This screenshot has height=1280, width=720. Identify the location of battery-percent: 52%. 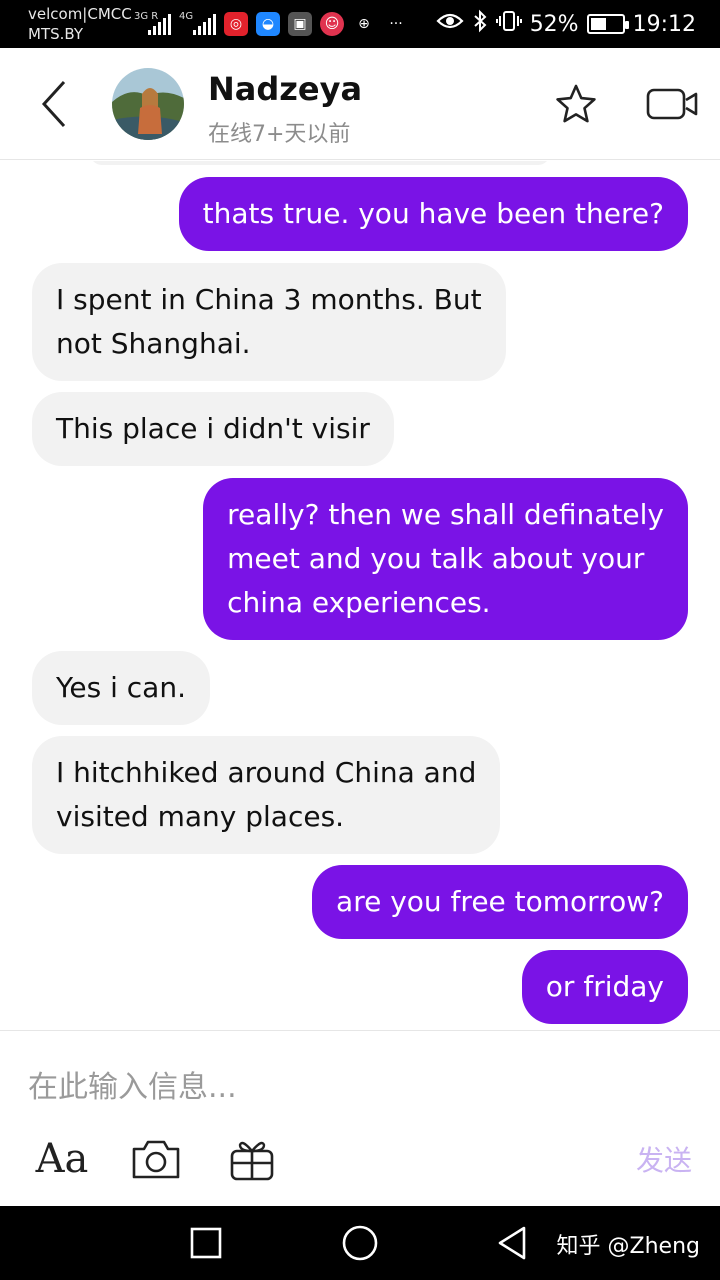
(554, 24).